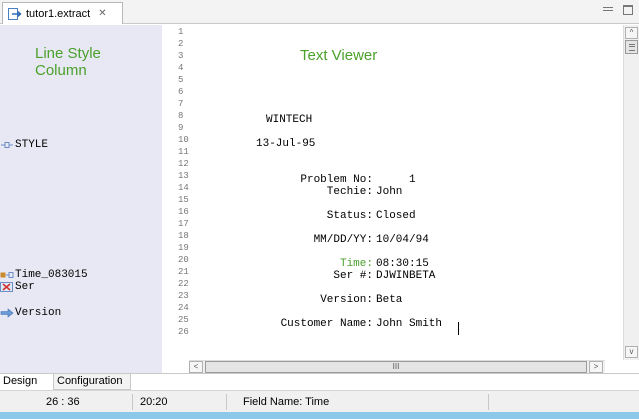  I want to click on tab-configuration: Configuration, so click(92, 382).